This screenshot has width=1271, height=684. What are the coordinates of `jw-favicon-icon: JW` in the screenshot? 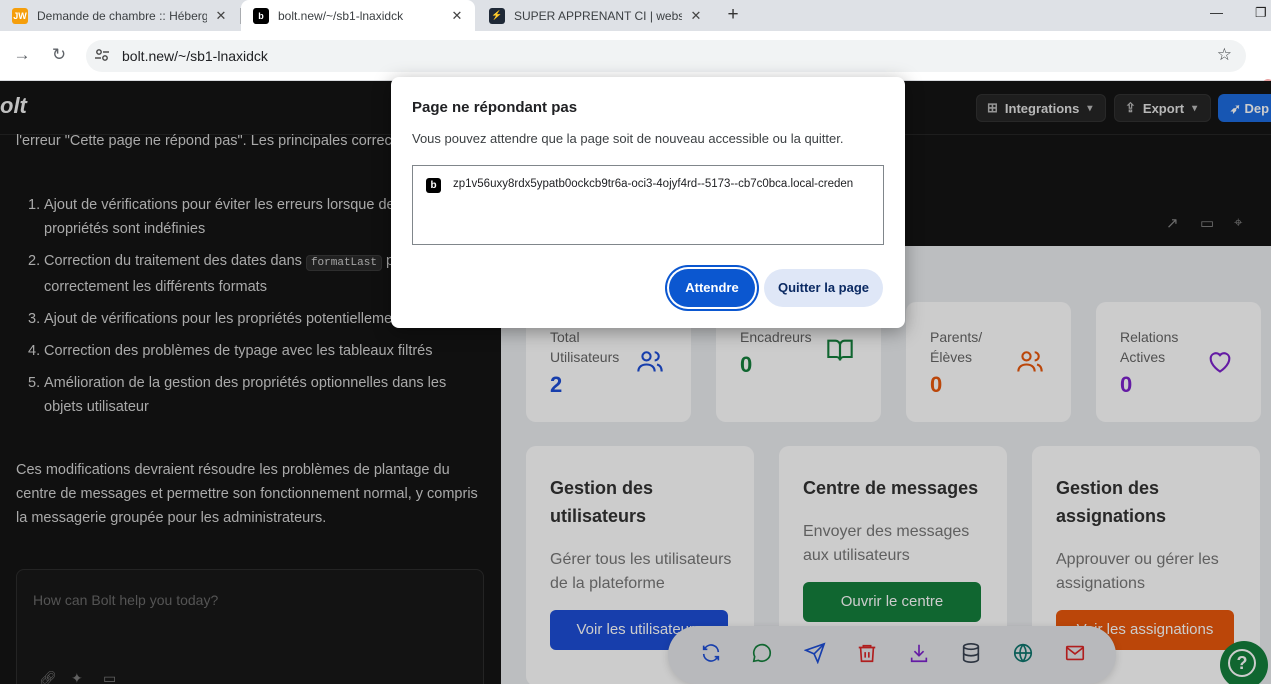 It's located at (20, 15).